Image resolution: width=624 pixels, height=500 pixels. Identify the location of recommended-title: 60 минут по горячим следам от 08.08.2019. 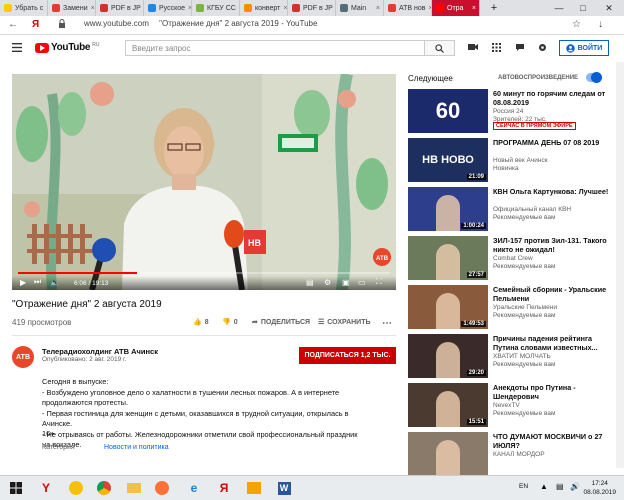
(555, 98).